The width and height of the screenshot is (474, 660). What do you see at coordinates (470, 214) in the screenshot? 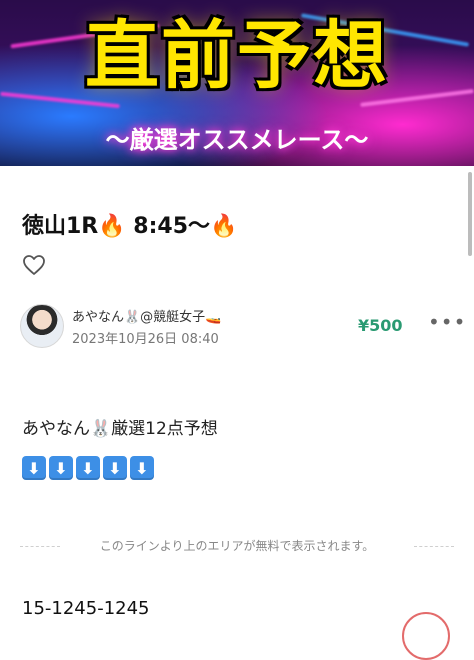
I see `scrollbar` at bounding box center [470, 214].